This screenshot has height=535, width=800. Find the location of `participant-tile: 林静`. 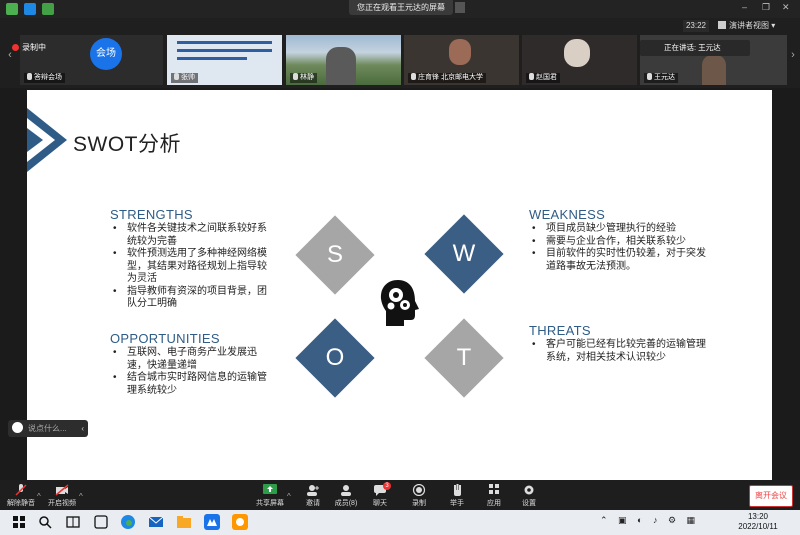

participant-tile: 林静 is located at coordinates (343, 60).